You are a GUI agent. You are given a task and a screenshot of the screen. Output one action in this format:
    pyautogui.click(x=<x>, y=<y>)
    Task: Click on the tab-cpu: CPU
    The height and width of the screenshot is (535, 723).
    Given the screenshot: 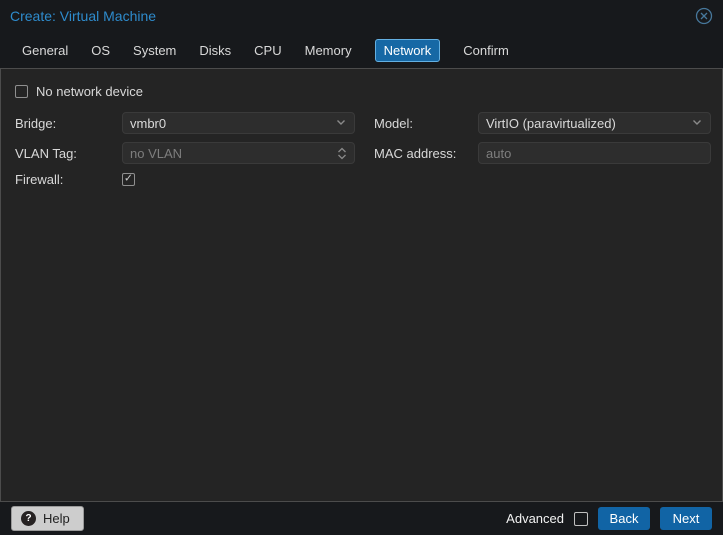 What is the action you would take?
    pyautogui.click(x=267, y=50)
    